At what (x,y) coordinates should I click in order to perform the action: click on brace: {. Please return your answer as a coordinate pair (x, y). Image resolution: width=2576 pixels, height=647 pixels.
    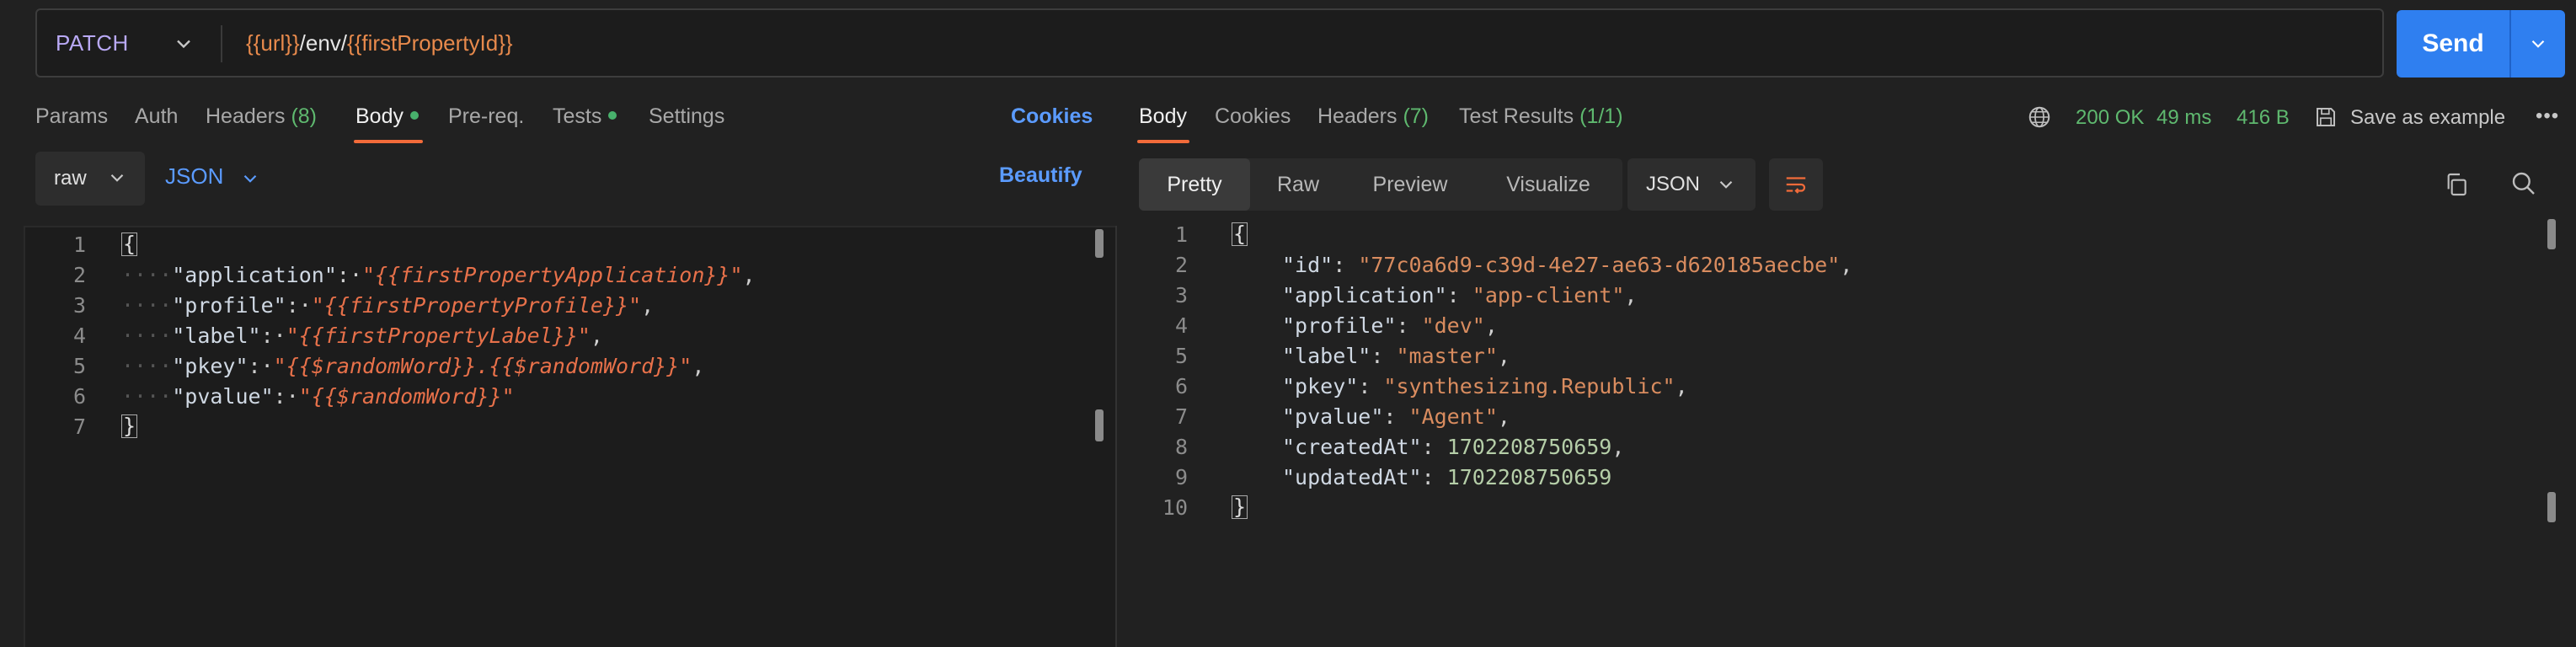
    Looking at the image, I should click on (1240, 234).